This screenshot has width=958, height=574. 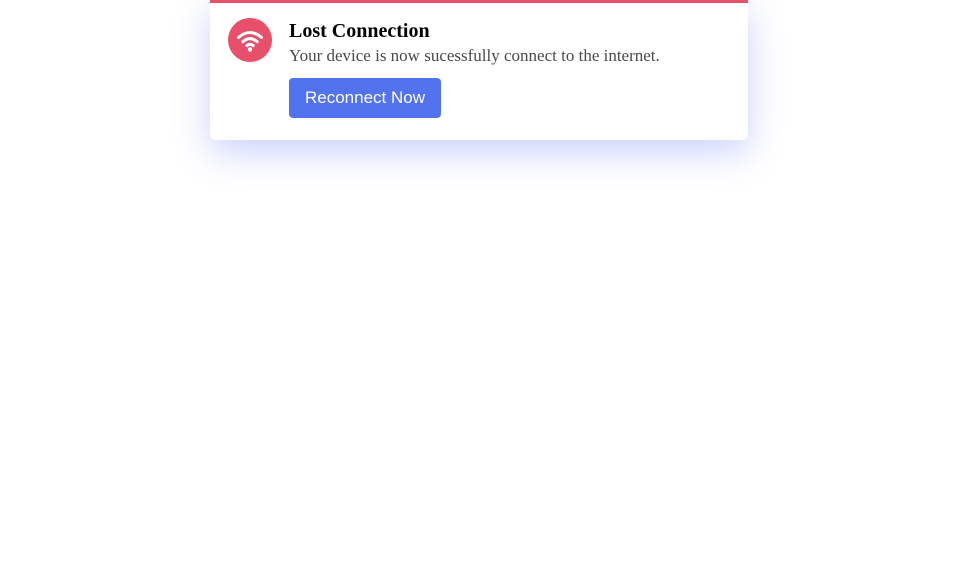 What do you see at coordinates (250, 40) in the screenshot?
I see `wifi-icon` at bounding box center [250, 40].